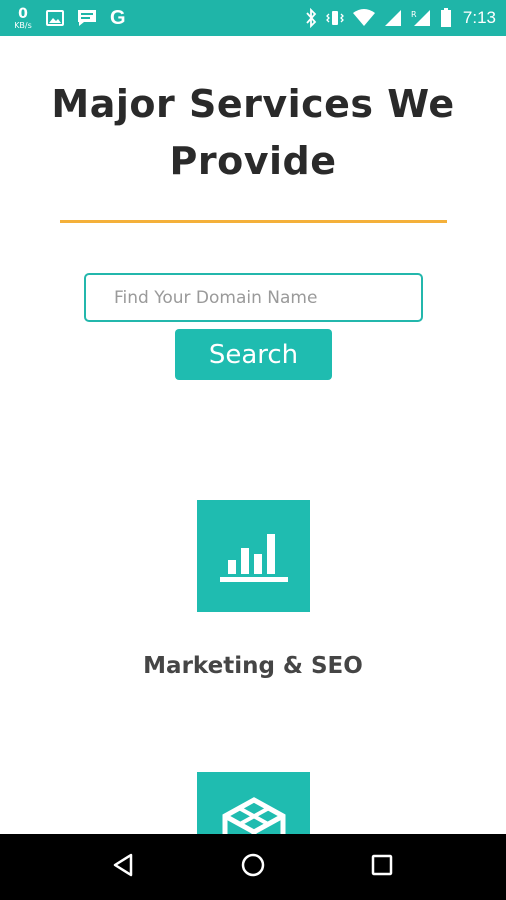 The width and height of the screenshot is (506, 900). What do you see at coordinates (421, 18) in the screenshot?
I see `signal-roaming-icon: R` at bounding box center [421, 18].